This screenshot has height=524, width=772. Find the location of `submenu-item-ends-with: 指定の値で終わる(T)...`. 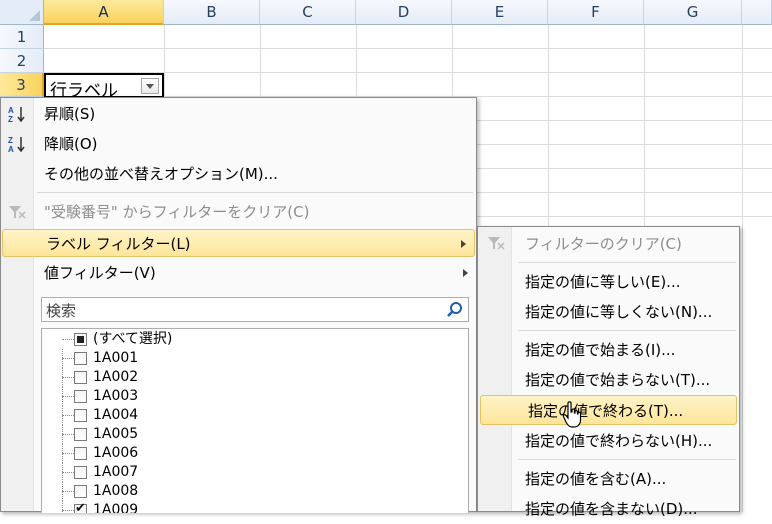

submenu-item-ends-with: 指定の値で終わる(T)... is located at coordinates (608, 410).